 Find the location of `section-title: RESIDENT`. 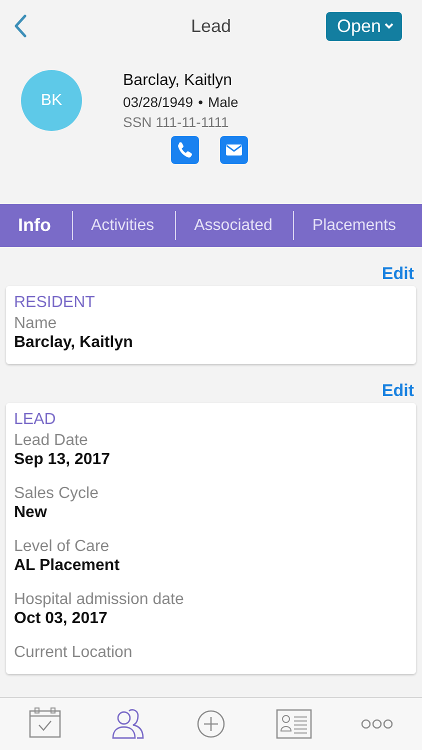

section-title: RESIDENT is located at coordinates (55, 303).